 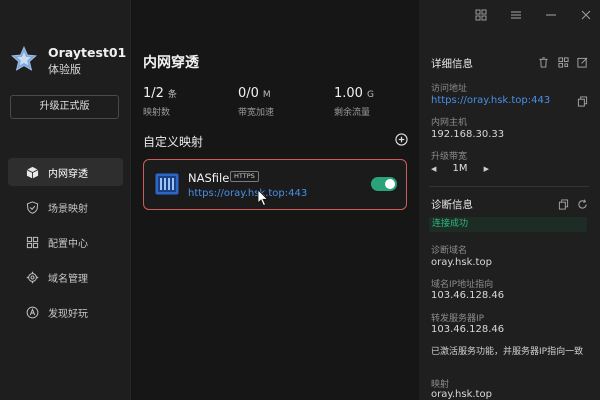 I want to click on increase-arrow-icon: ▶, so click(x=486, y=169).